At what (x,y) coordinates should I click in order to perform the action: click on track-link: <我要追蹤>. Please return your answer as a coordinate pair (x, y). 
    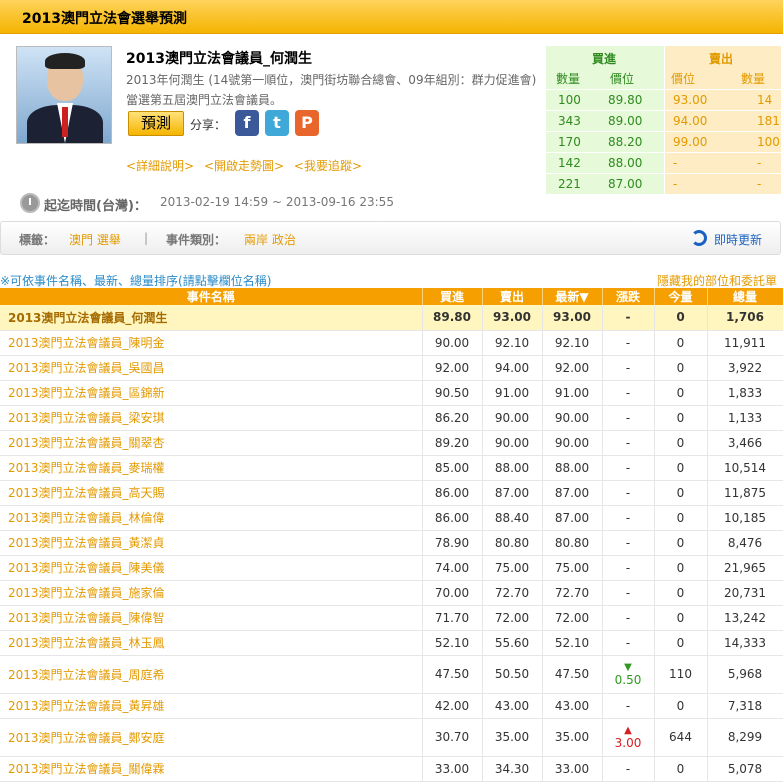
    Looking at the image, I should click on (328, 166).